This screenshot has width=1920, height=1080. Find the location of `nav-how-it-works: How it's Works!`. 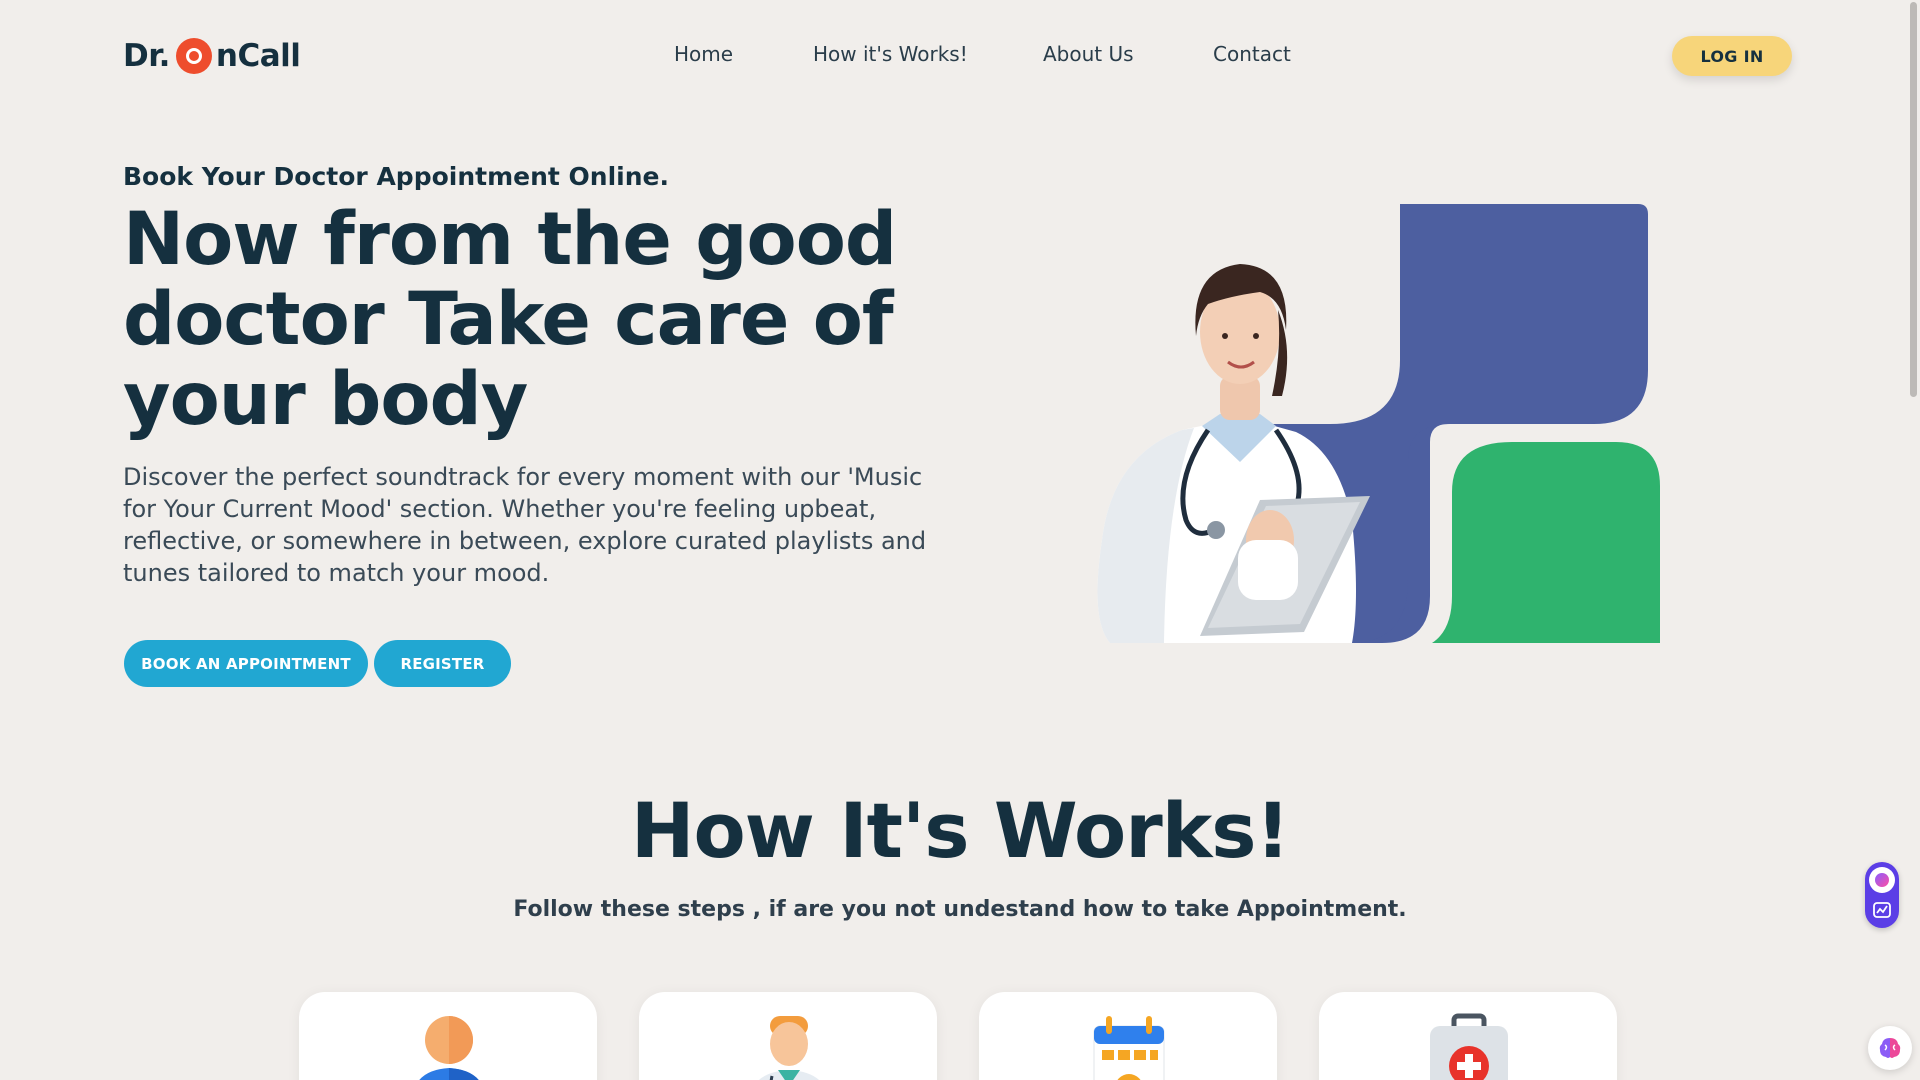

nav-how-it-works: How it's Works! is located at coordinates (890, 54).